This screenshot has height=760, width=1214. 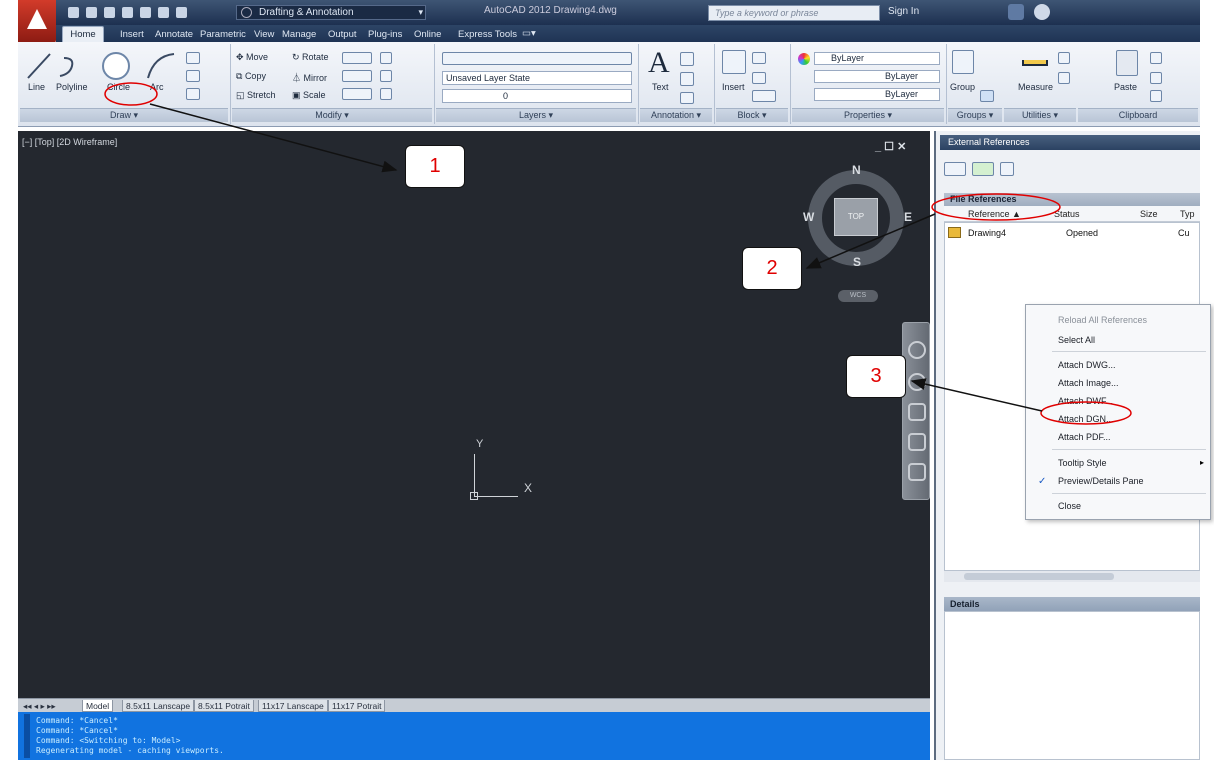 I want to click on steering-wheel-icon, so click(x=917, y=350).